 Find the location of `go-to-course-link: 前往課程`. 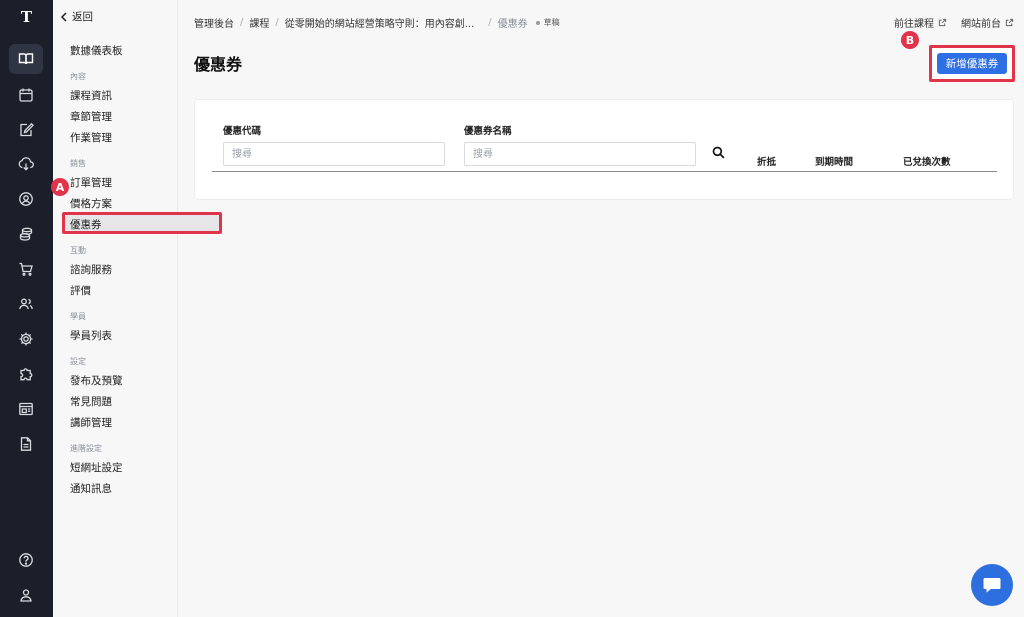

go-to-course-link: 前往課程 is located at coordinates (920, 22).